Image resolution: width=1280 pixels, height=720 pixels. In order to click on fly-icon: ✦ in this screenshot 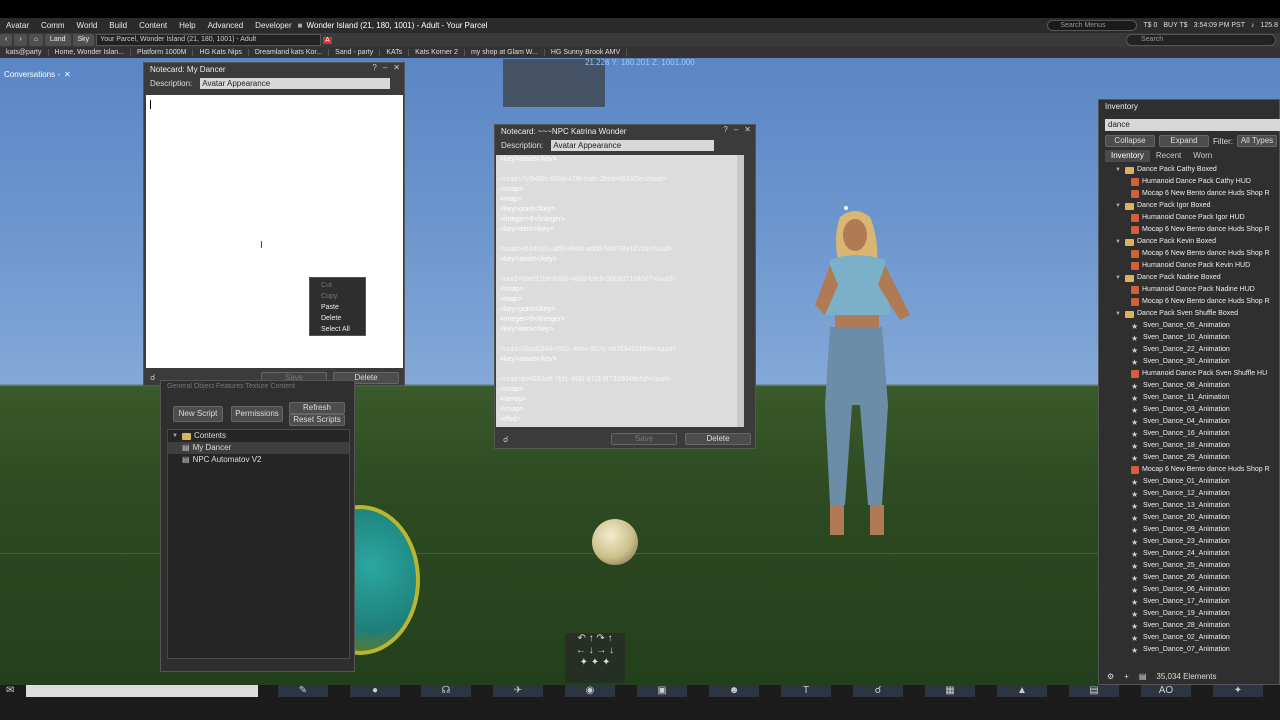, I will do `click(1238, 691)`.